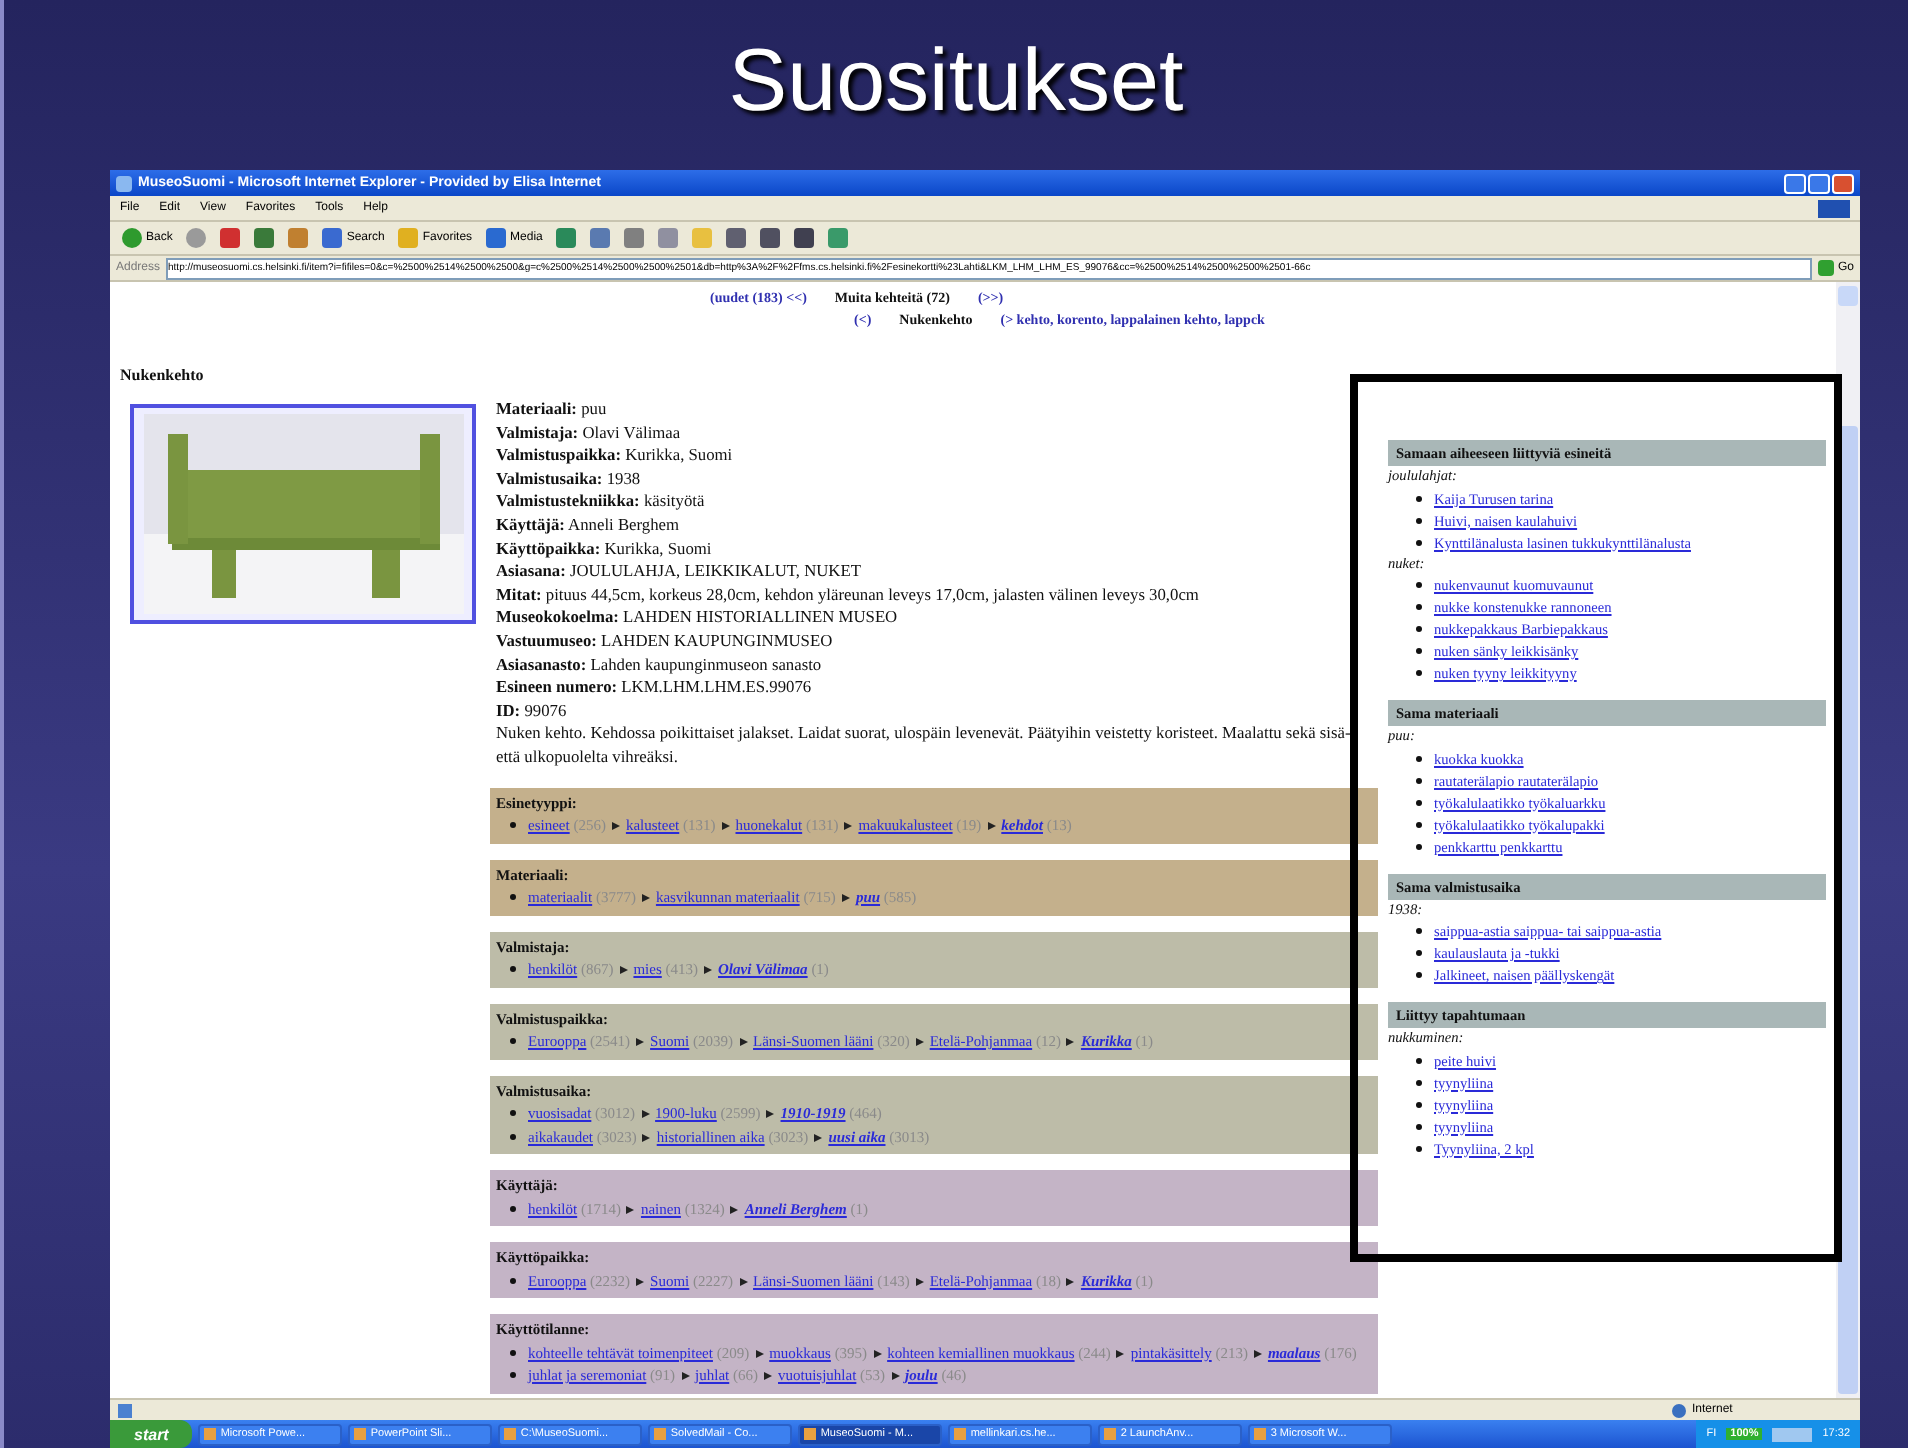 The image size is (1908, 1448). What do you see at coordinates (956, 82) in the screenshot?
I see `slide-title: Suositukset` at bounding box center [956, 82].